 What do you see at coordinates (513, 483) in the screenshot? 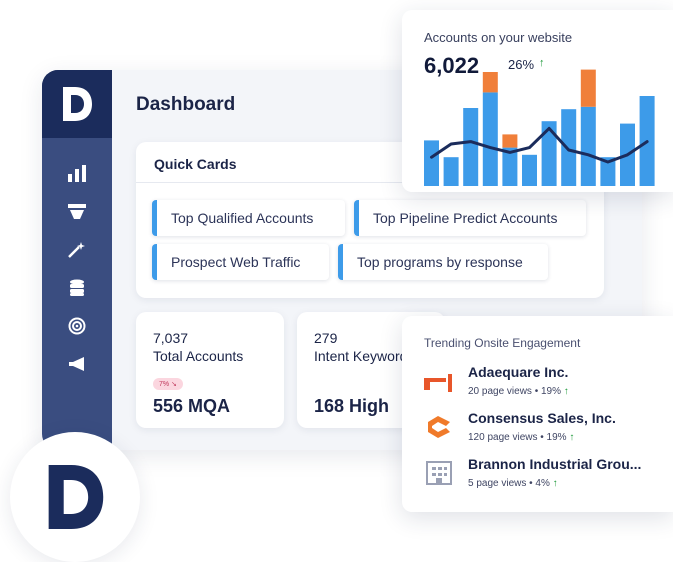
I see `company-meta: 5 page views • 4% ↑` at bounding box center [513, 483].